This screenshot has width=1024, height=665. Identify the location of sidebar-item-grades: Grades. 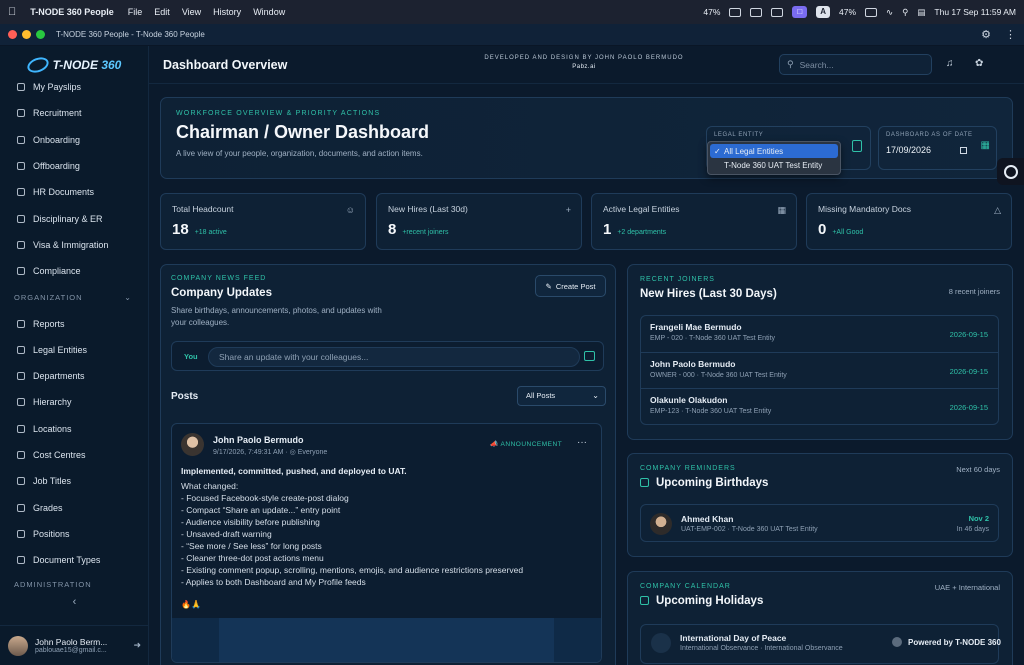
(74, 507).